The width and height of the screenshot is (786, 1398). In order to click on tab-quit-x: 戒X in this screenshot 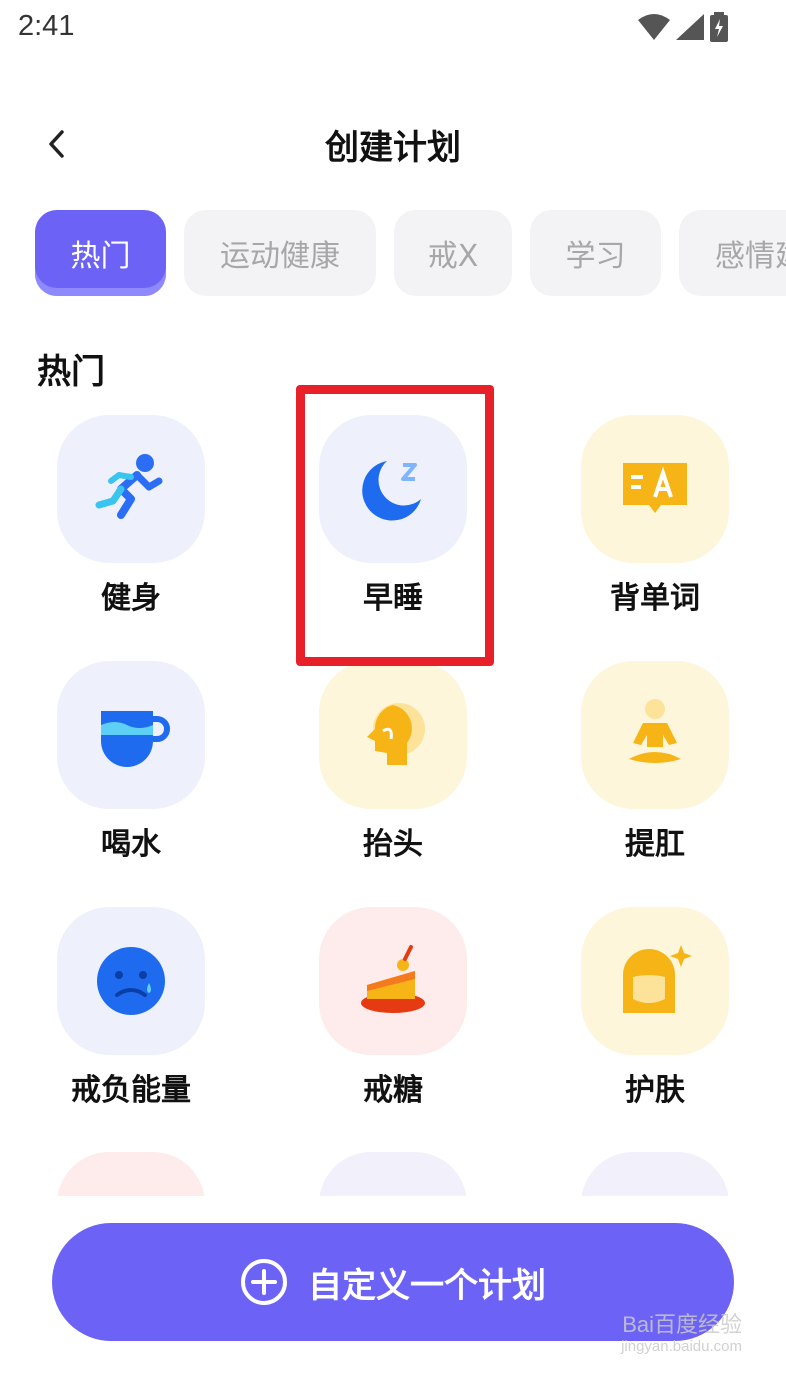, I will do `click(453, 253)`.